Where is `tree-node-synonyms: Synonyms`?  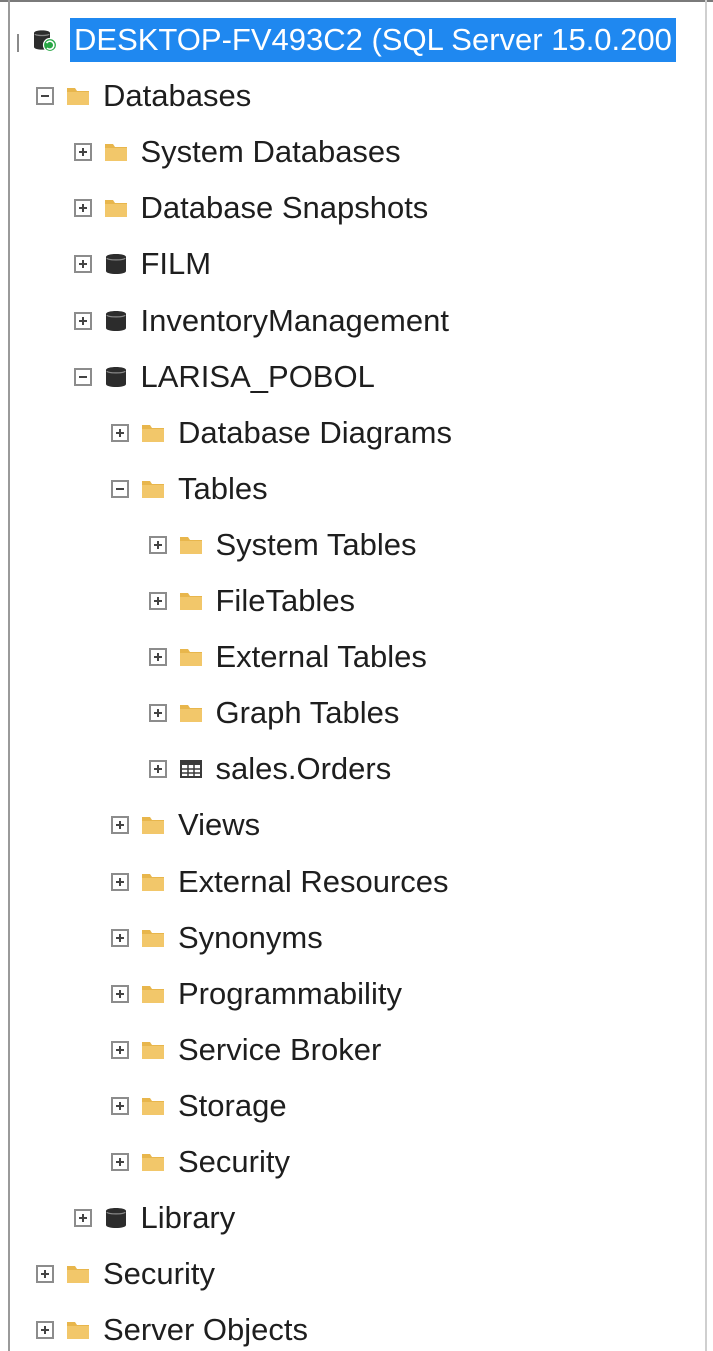 tree-node-synonyms: Synonyms is located at coordinates (217, 938).